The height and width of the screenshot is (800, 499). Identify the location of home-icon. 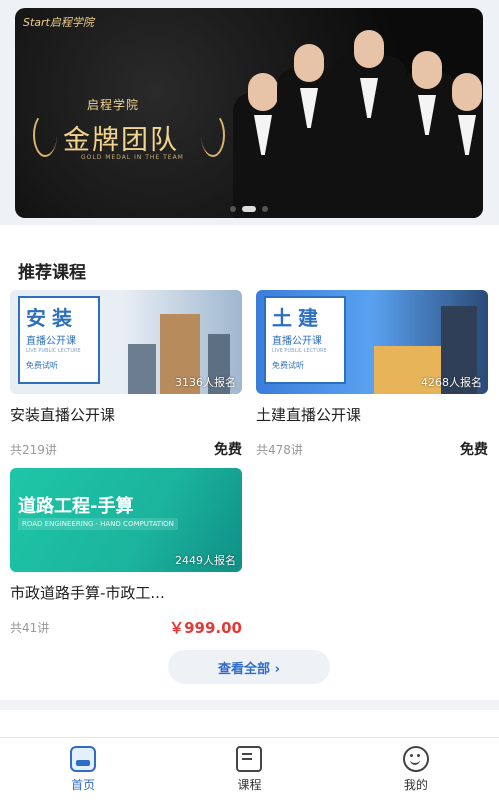
(83, 758).